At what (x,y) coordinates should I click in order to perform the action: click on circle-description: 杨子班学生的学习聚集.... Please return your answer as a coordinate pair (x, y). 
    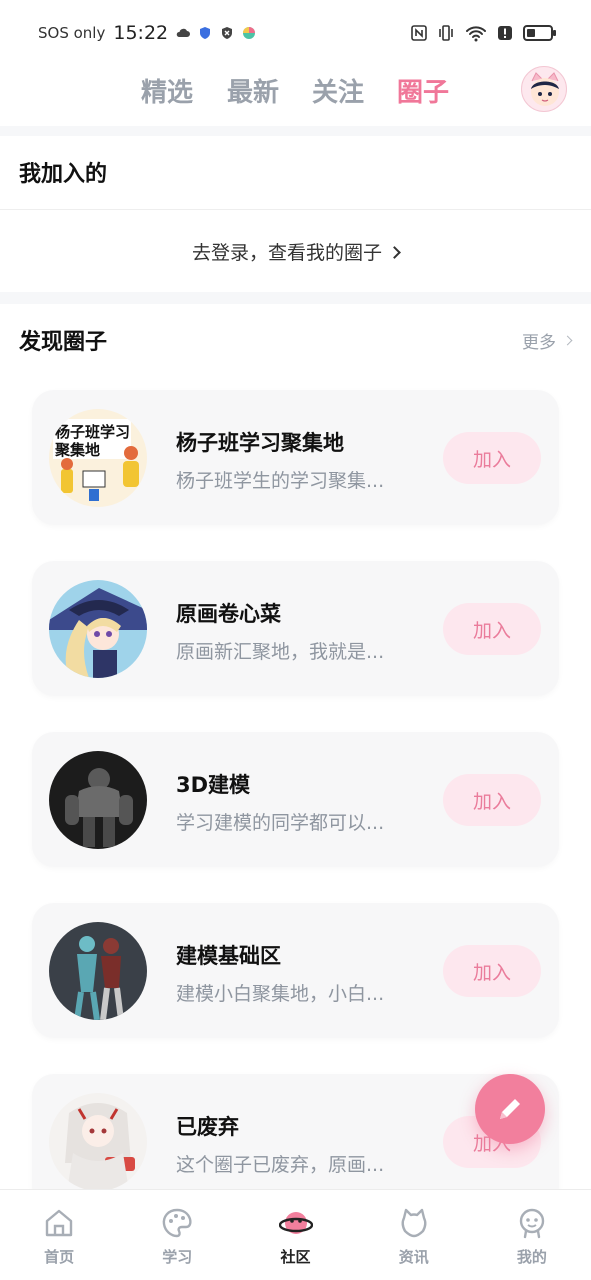
    Looking at the image, I should click on (280, 481).